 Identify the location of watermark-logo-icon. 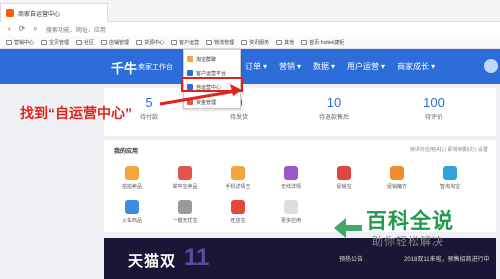
(348, 228).